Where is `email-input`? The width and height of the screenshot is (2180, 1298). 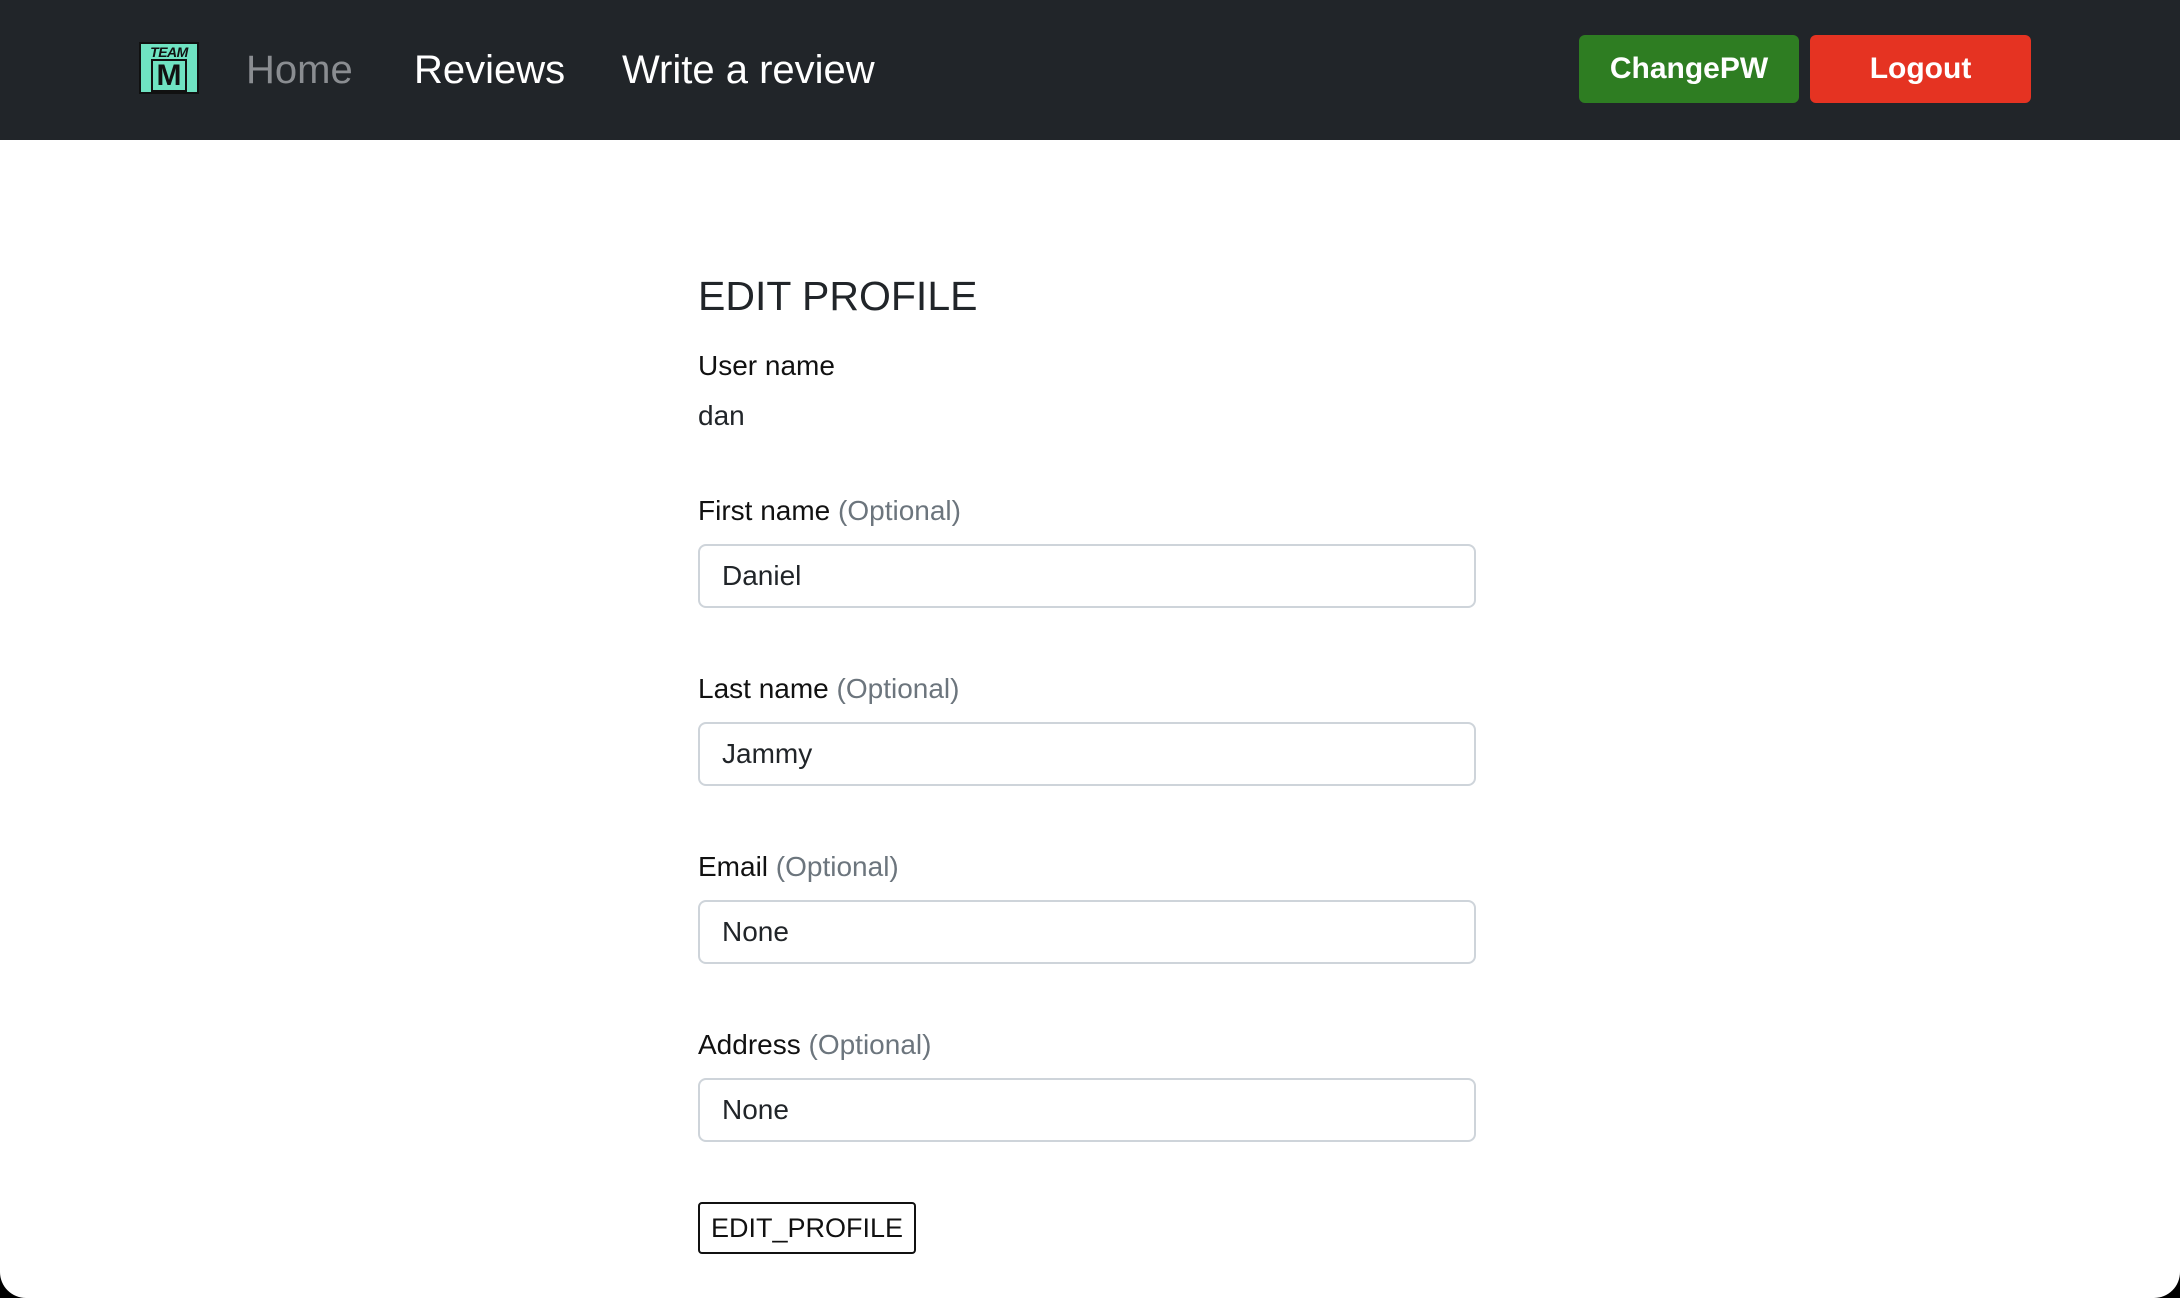
email-input is located at coordinates (1087, 932).